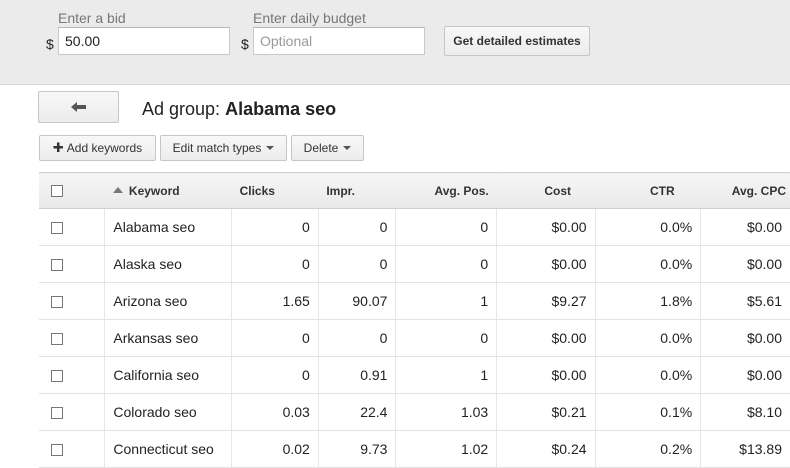  I want to click on select-all-checkbox, so click(57, 191).